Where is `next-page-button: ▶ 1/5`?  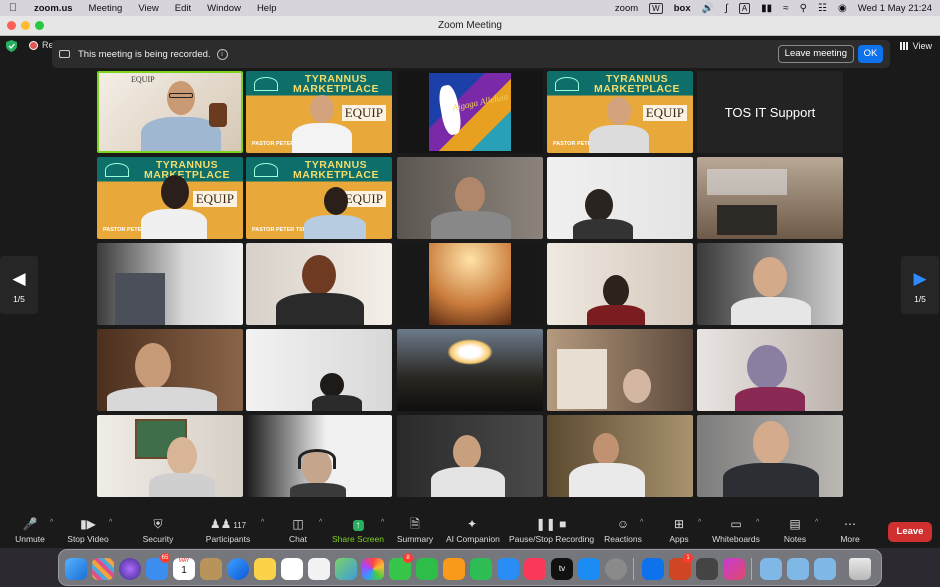 next-page-button: ▶ 1/5 is located at coordinates (920, 285).